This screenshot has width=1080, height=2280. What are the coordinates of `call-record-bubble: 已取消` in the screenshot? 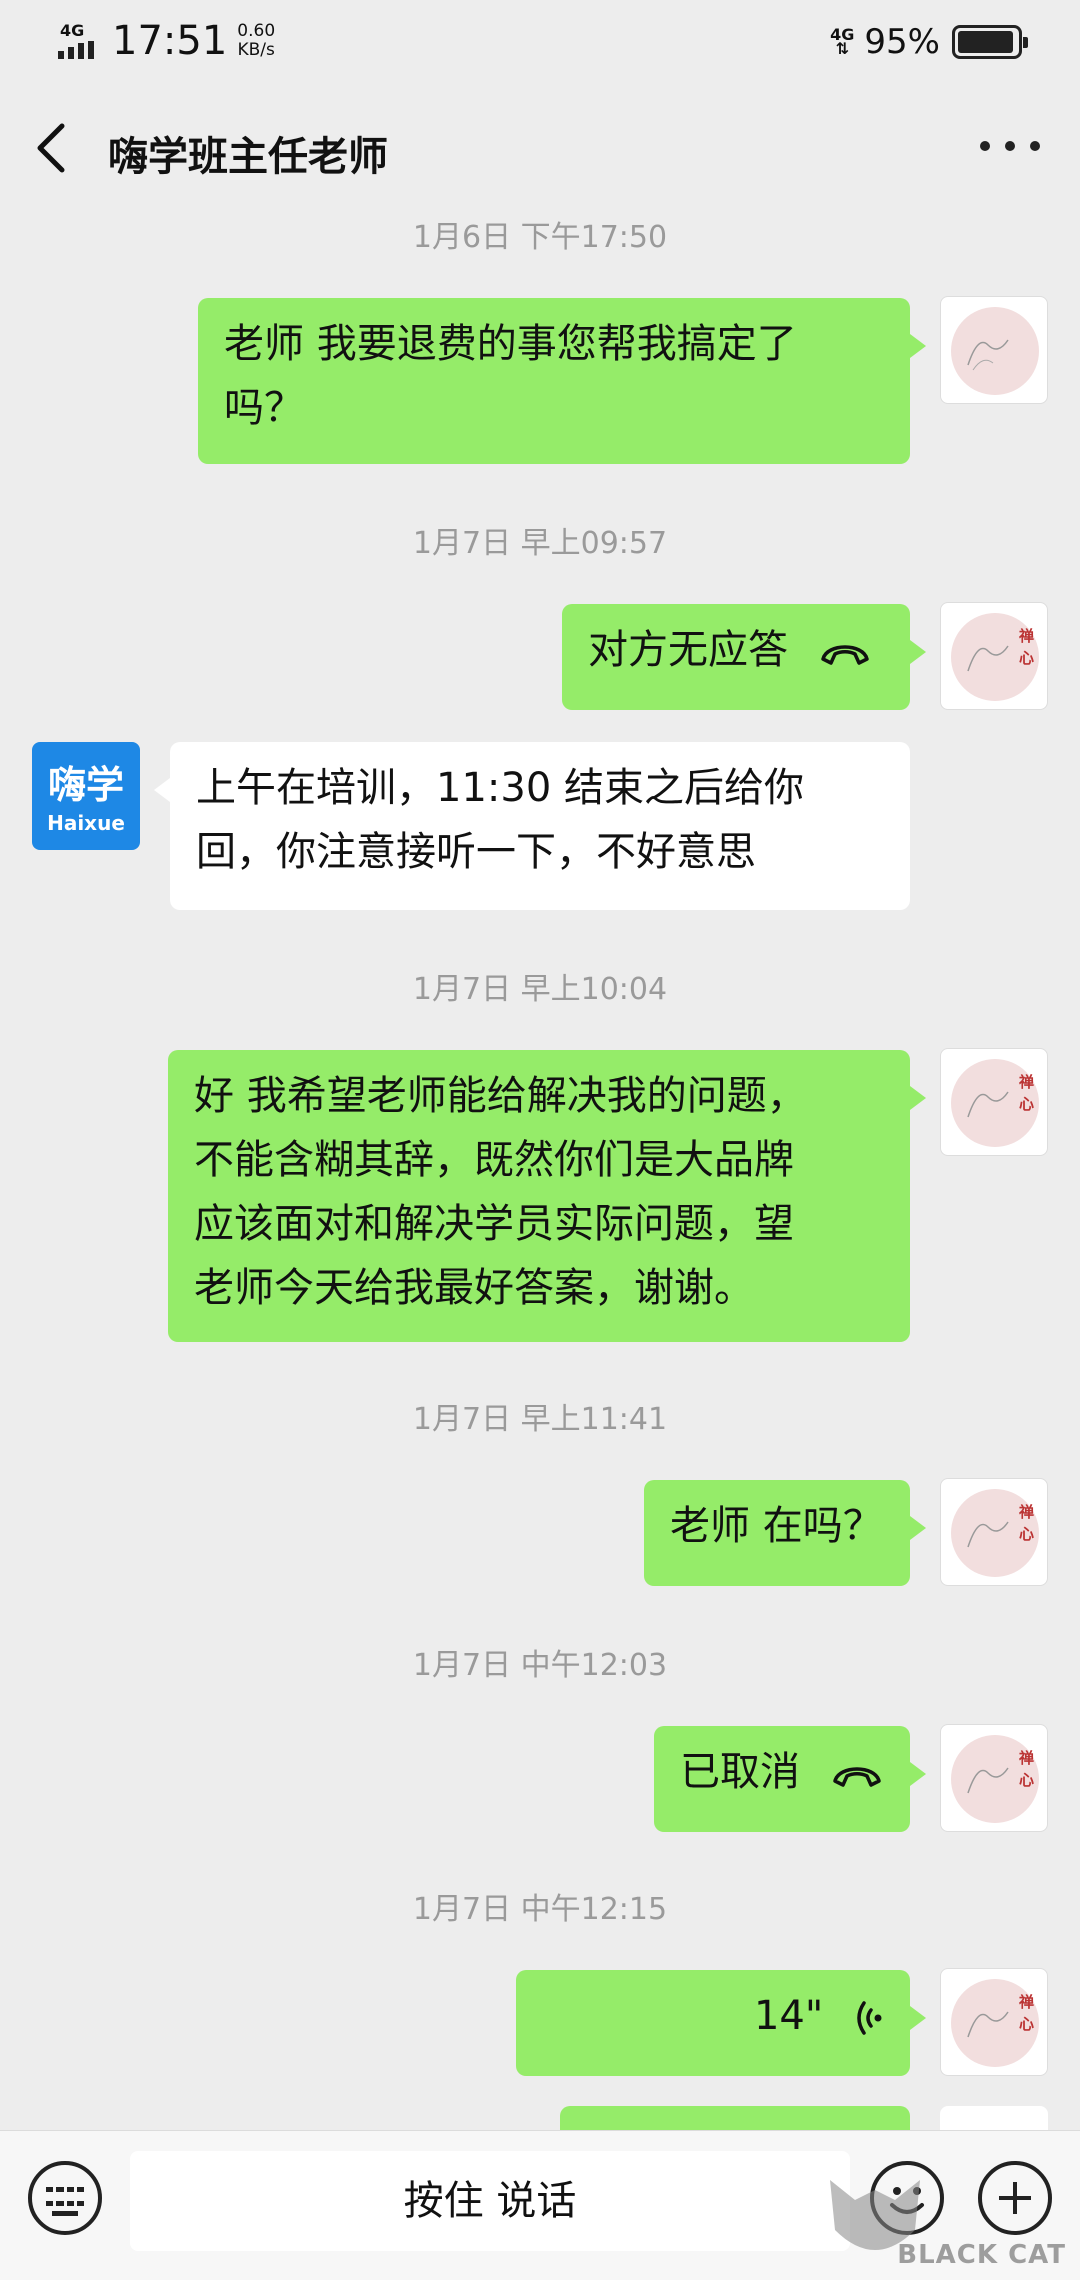 It's located at (790, 1779).